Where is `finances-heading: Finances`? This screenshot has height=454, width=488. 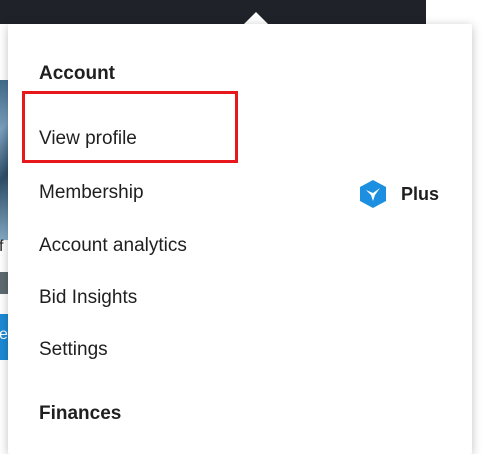 finances-heading: Finances is located at coordinates (80, 413).